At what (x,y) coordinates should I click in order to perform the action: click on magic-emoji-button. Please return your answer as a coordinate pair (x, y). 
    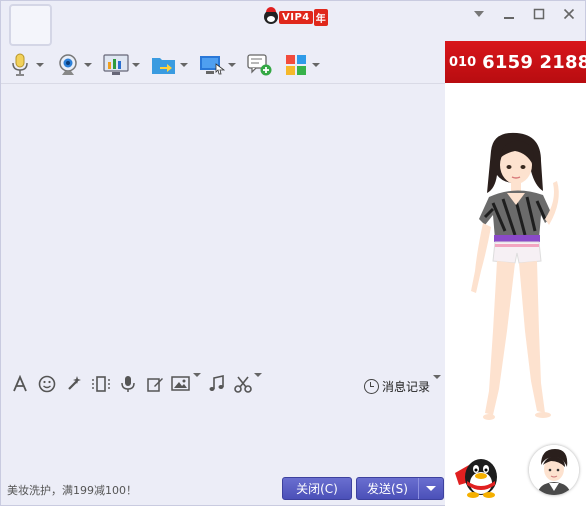
    Looking at the image, I should click on (74, 386).